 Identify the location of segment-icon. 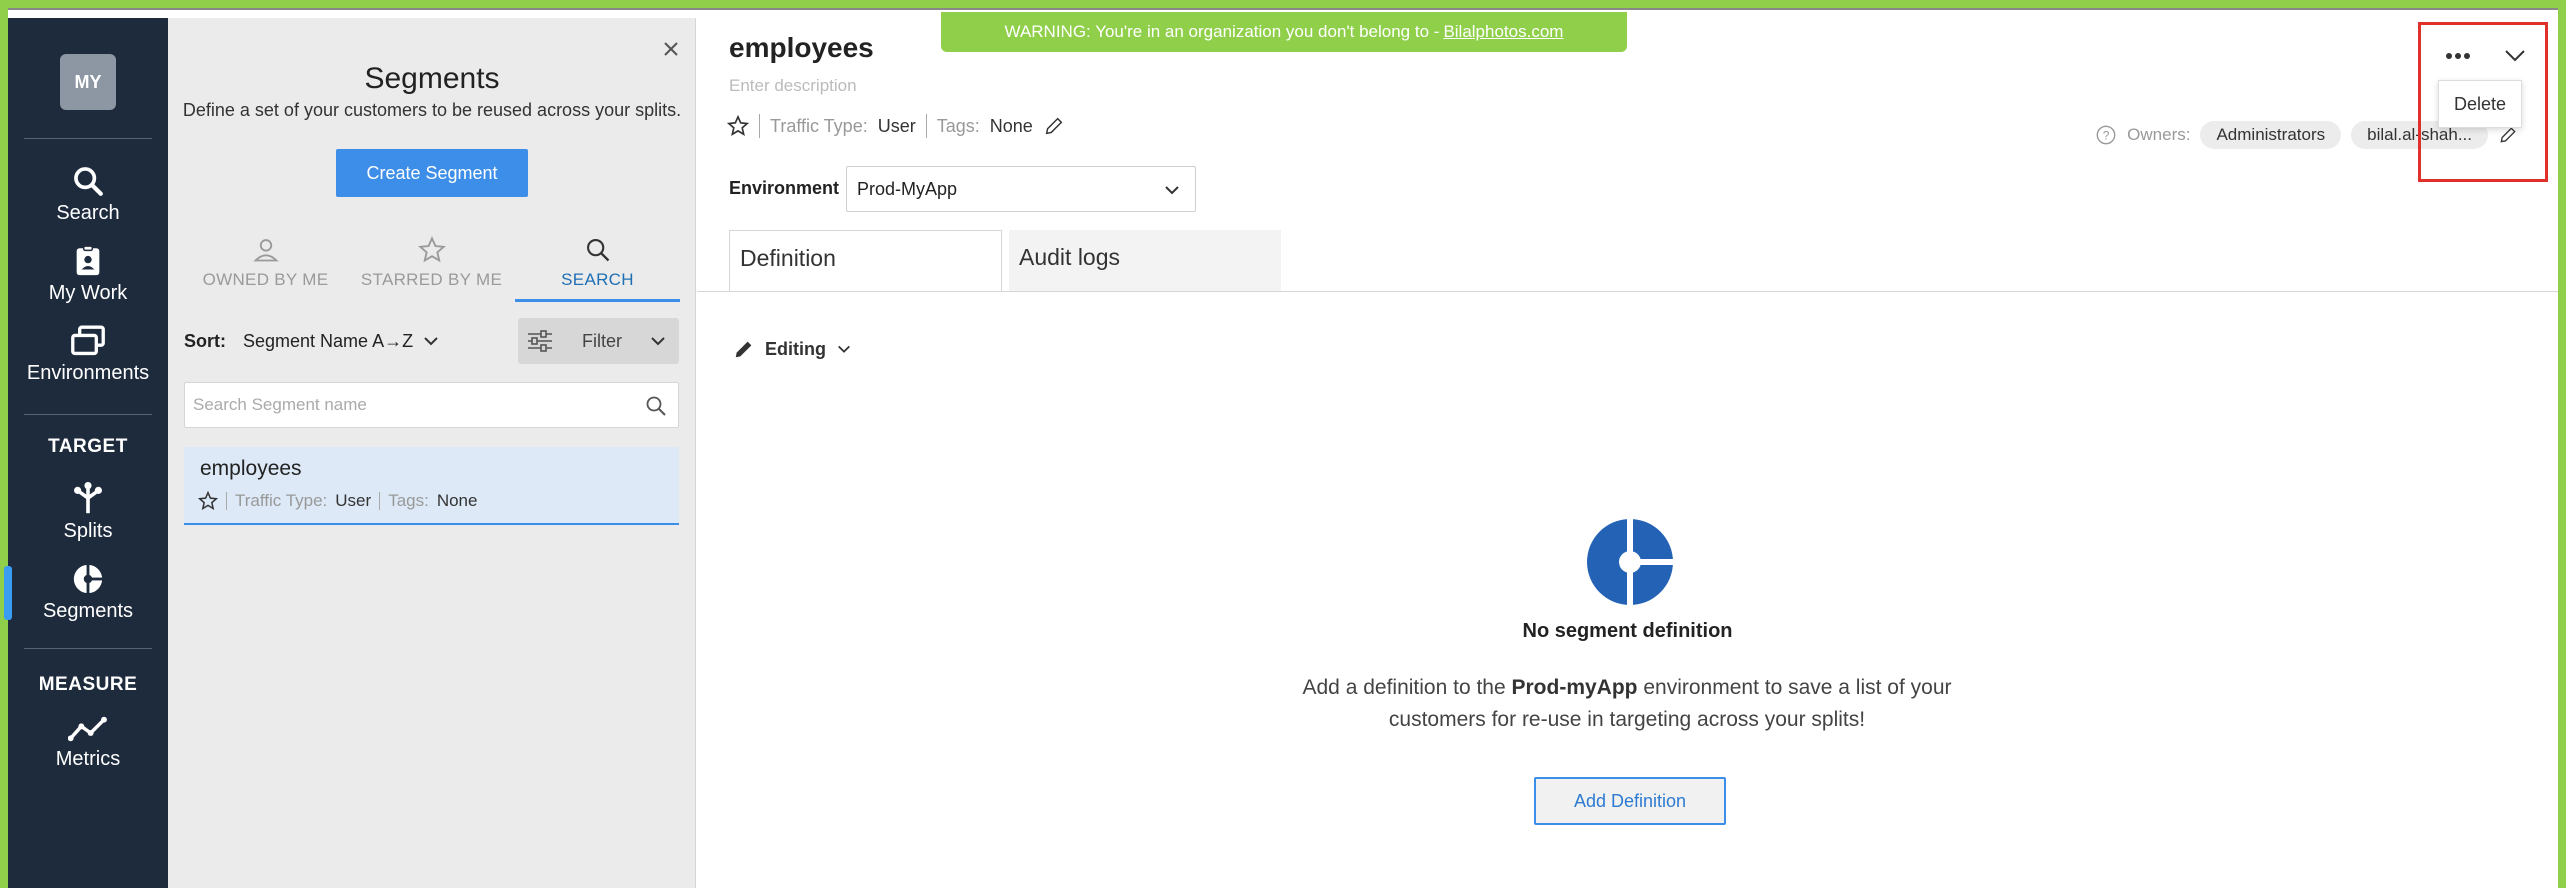
(88, 579).